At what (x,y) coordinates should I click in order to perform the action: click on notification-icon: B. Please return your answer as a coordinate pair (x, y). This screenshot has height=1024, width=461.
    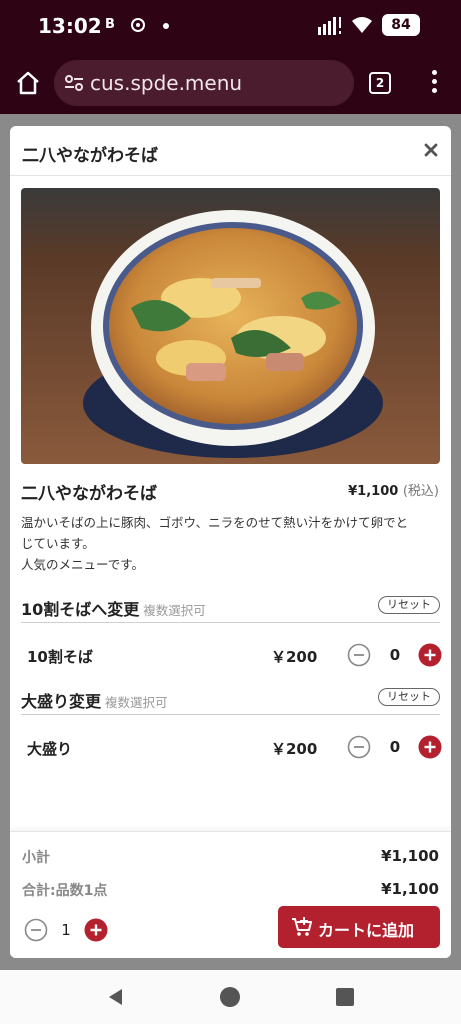
    Looking at the image, I should click on (110, 24).